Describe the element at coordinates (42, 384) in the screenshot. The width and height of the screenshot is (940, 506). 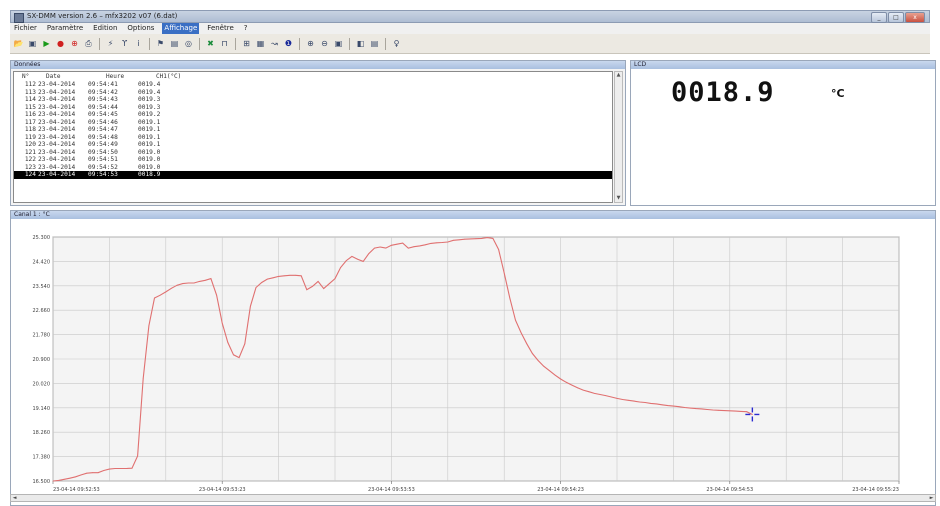
I see `y-tick-label: 20.020` at that location.